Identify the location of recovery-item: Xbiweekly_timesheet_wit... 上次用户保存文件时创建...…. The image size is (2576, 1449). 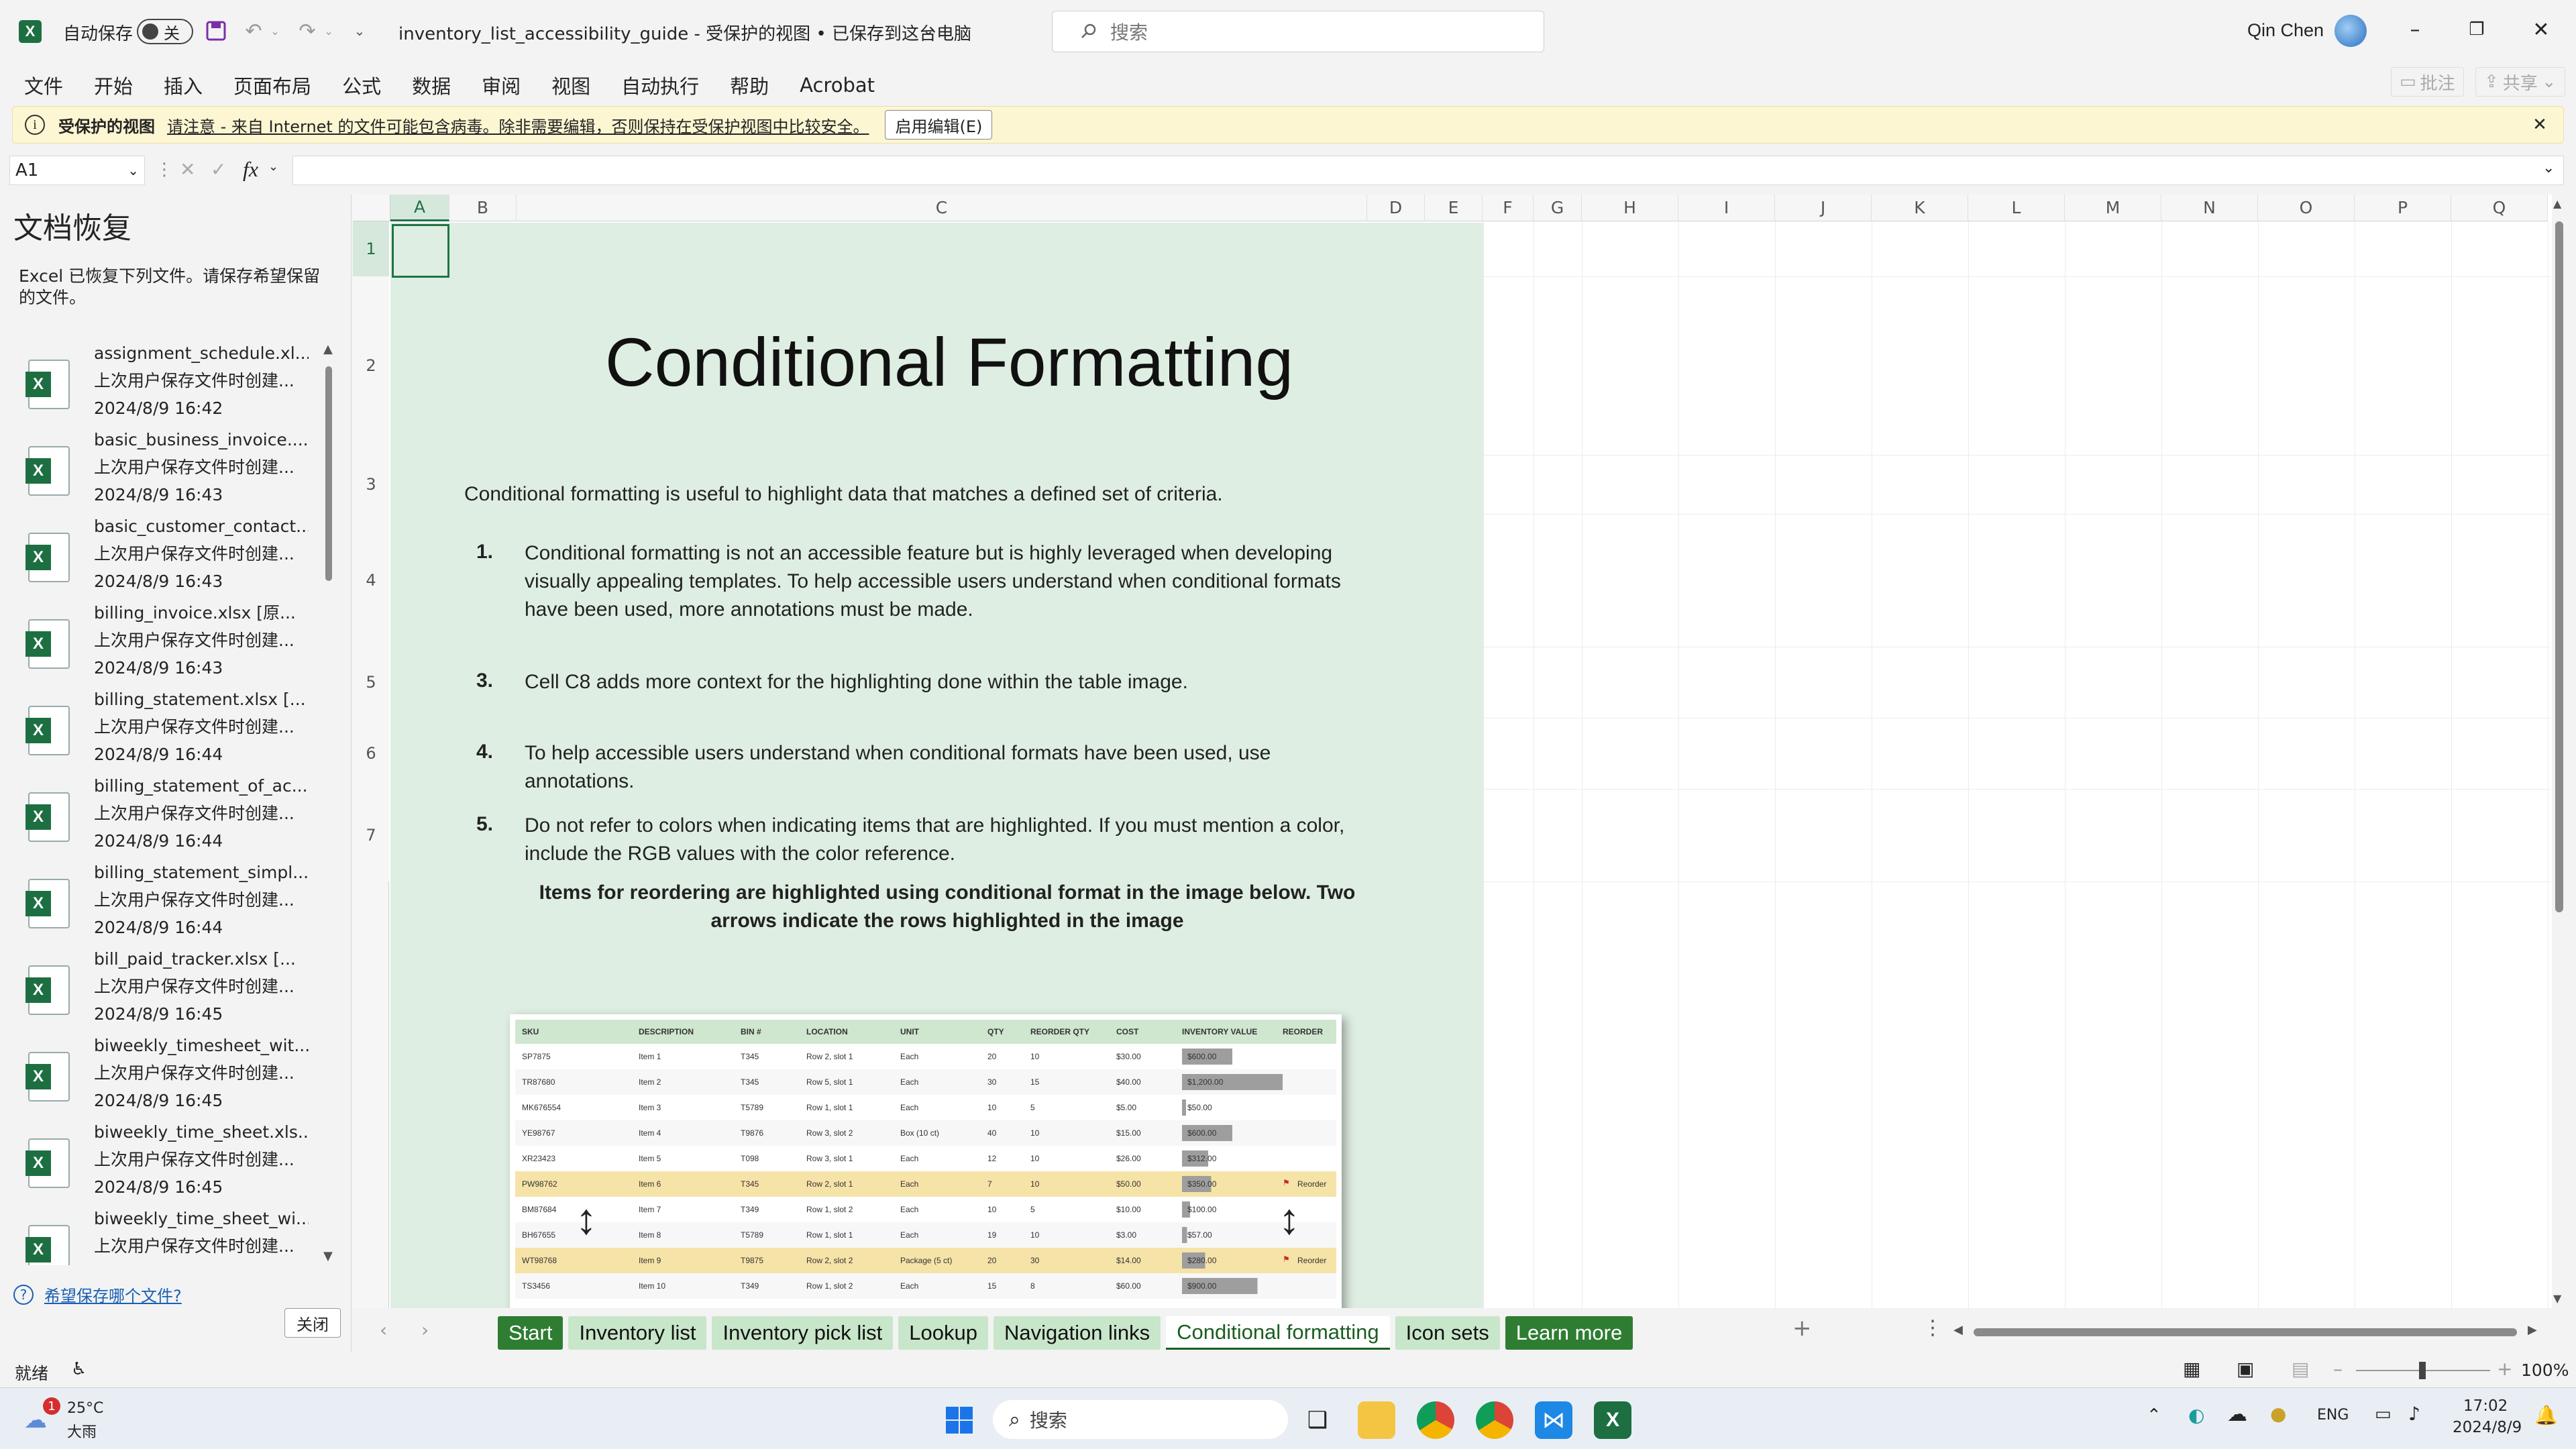
(164, 1075).